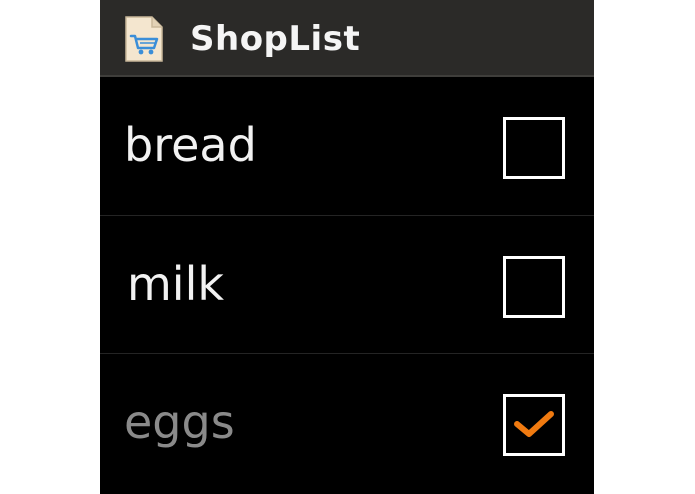  What do you see at coordinates (275, 39) in the screenshot?
I see `app-title: ShopList` at bounding box center [275, 39].